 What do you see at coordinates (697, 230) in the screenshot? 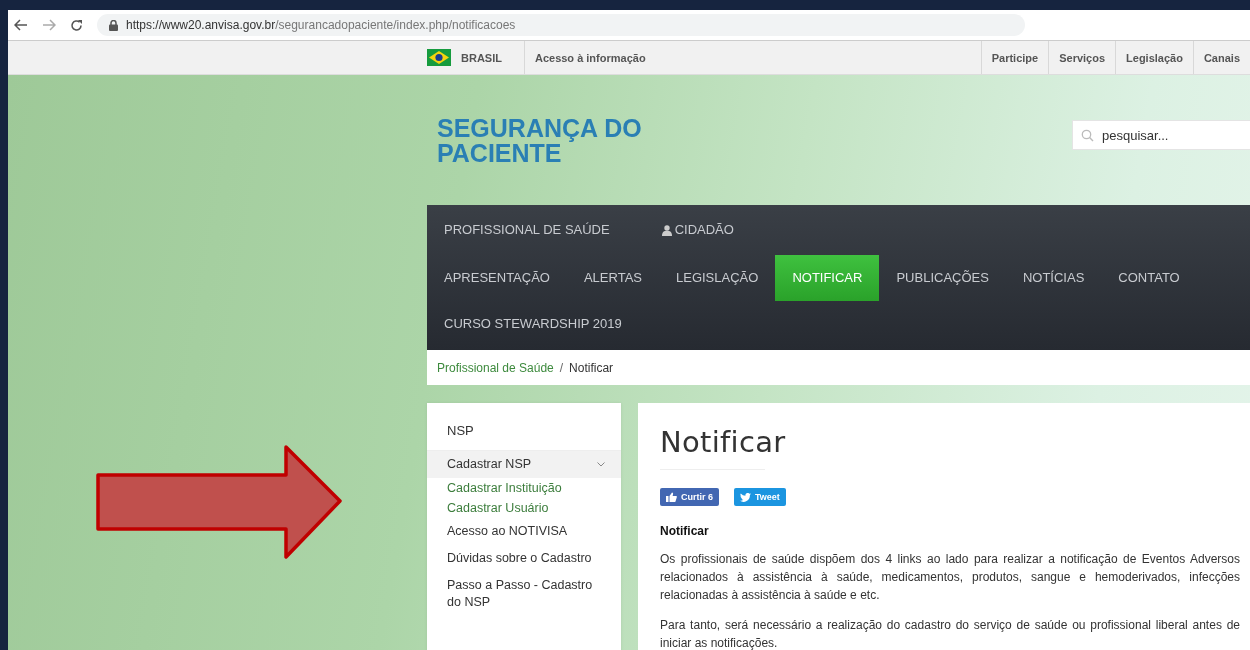
I see `audience-link: CIDADÃO` at bounding box center [697, 230].